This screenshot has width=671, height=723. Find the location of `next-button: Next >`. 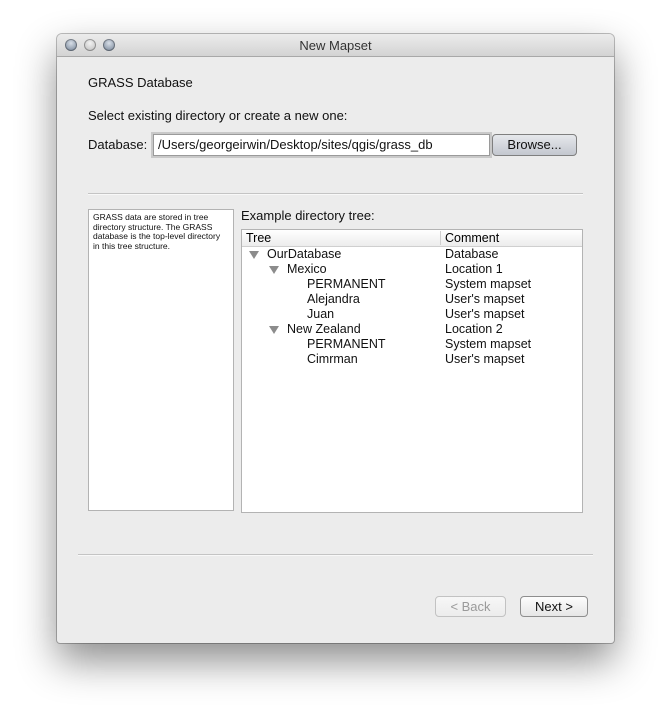

next-button: Next > is located at coordinates (554, 606).